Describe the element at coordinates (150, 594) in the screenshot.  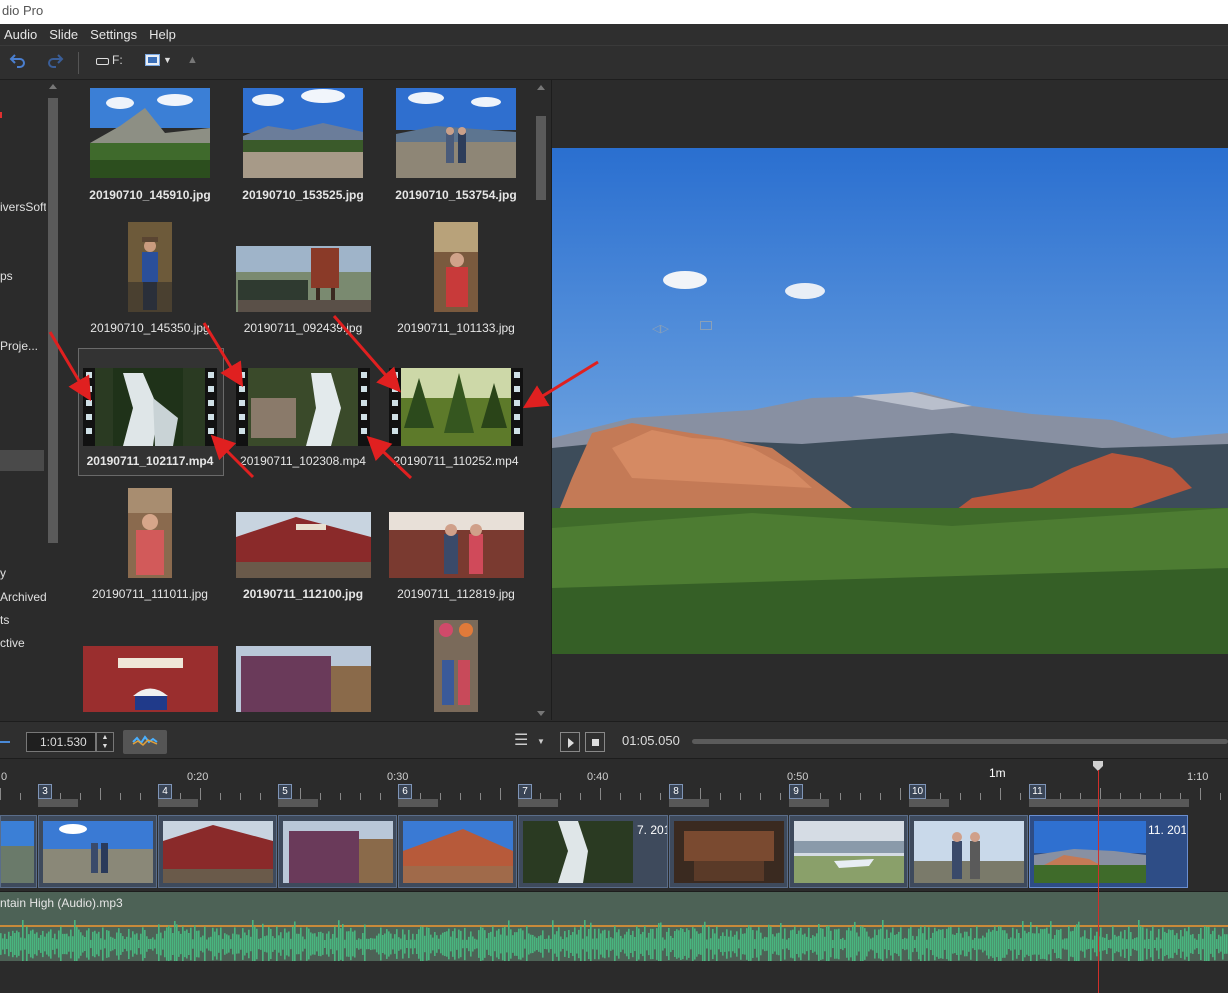
I see `file-name: 20190711_111011.jpg` at that location.